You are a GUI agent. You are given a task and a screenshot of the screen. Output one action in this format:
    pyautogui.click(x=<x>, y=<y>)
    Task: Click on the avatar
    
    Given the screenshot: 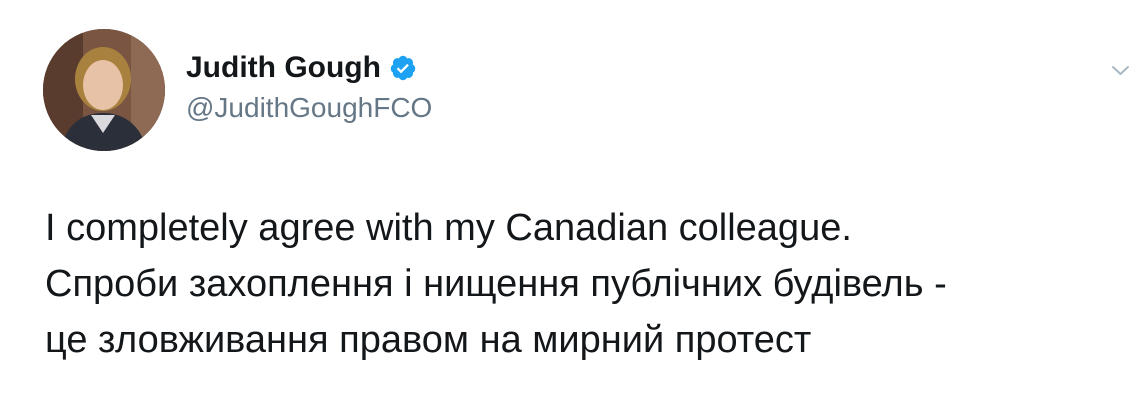 What is the action you would take?
    pyautogui.click(x=104, y=90)
    